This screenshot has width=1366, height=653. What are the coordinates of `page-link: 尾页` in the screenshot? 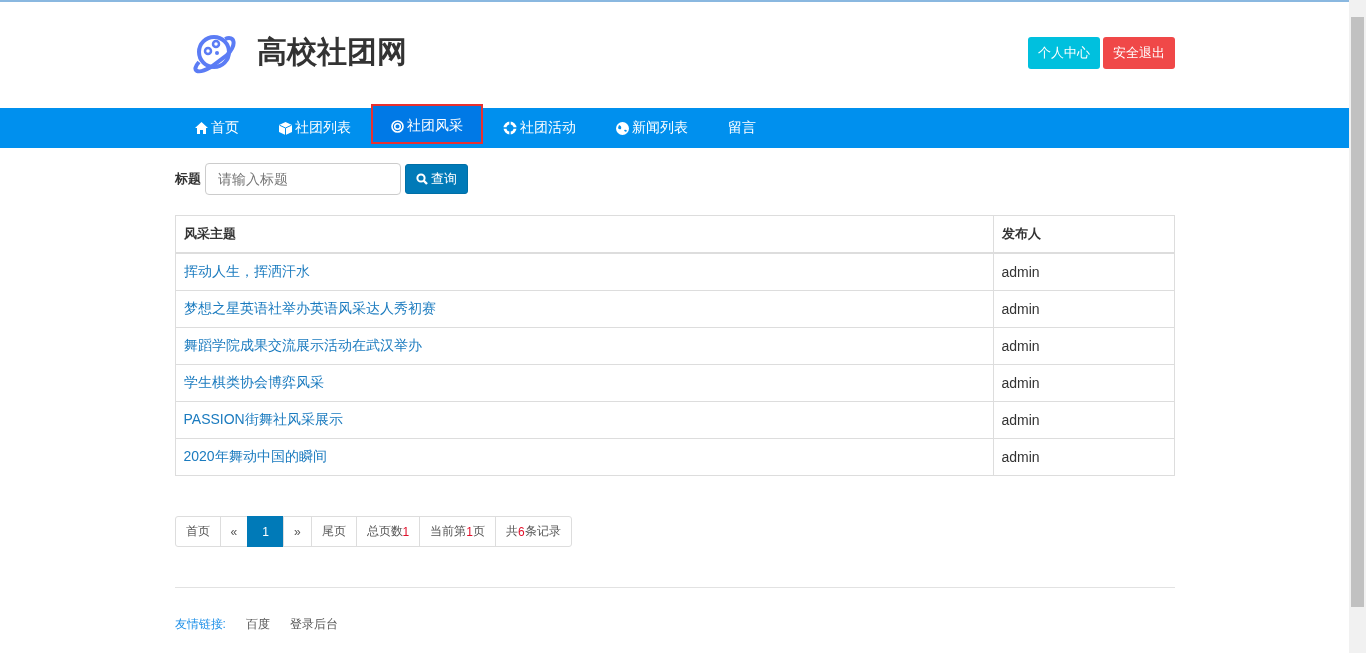 It's located at (333, 531).